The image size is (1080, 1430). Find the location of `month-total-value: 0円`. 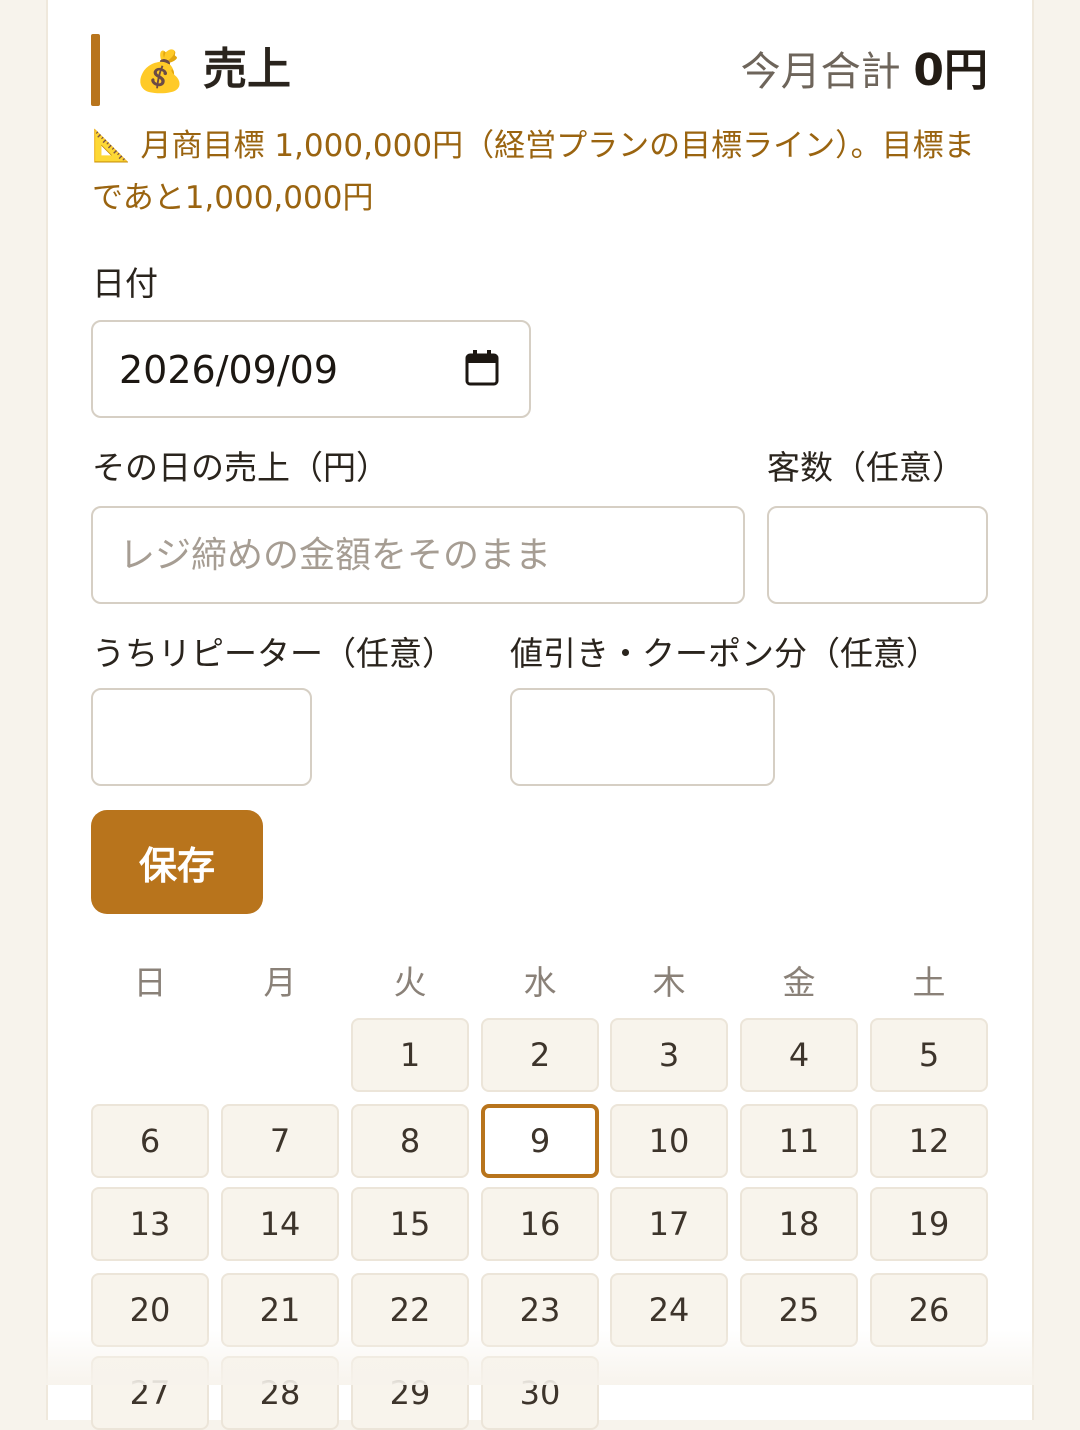

month-total-value: 0円 is located at coordinates (950, 70).